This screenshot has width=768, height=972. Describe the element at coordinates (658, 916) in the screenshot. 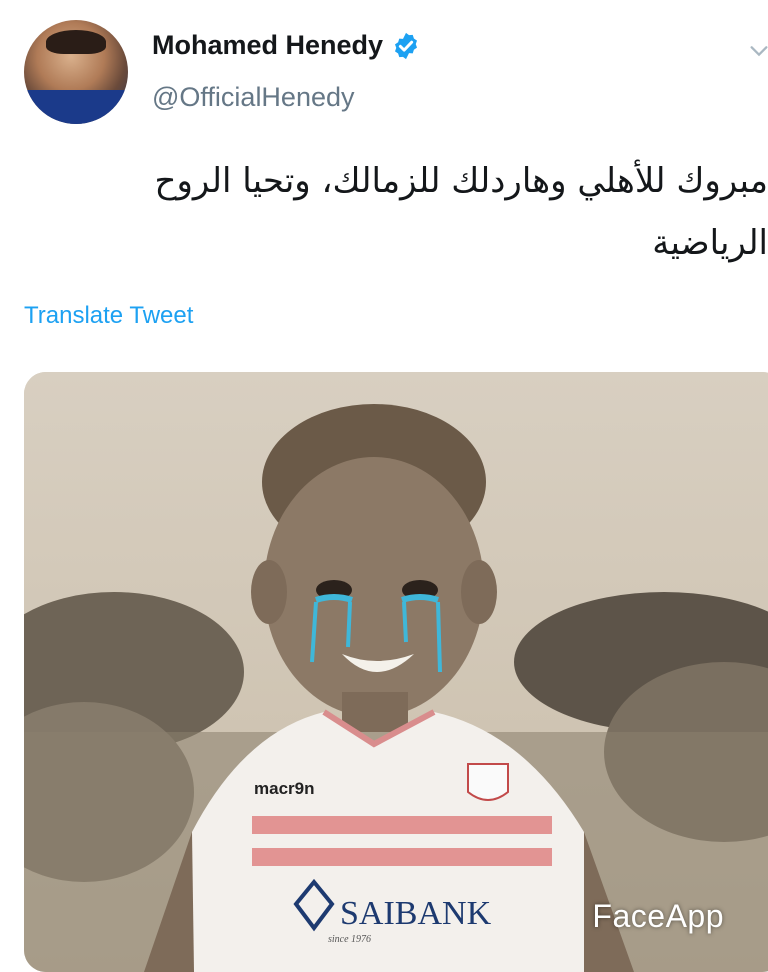

I see `faceapp-watermark: FaceApp` at that location.